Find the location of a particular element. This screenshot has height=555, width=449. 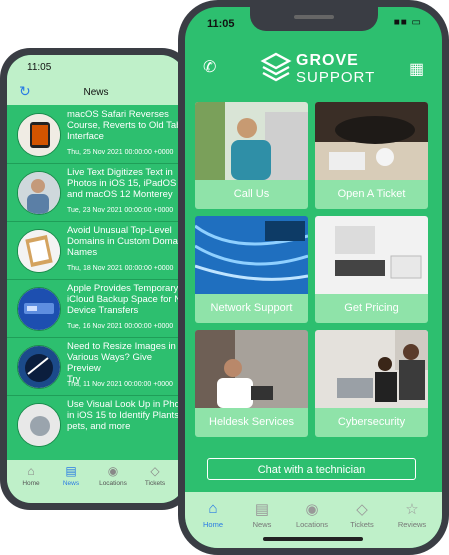

speaker is located at coordinates (314, 17).